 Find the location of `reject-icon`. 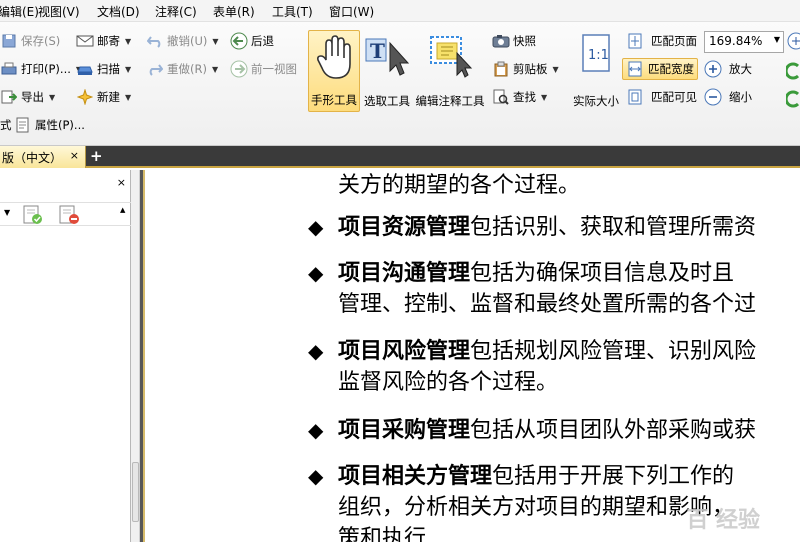

reject-icon is located at coordinates (70, 216).